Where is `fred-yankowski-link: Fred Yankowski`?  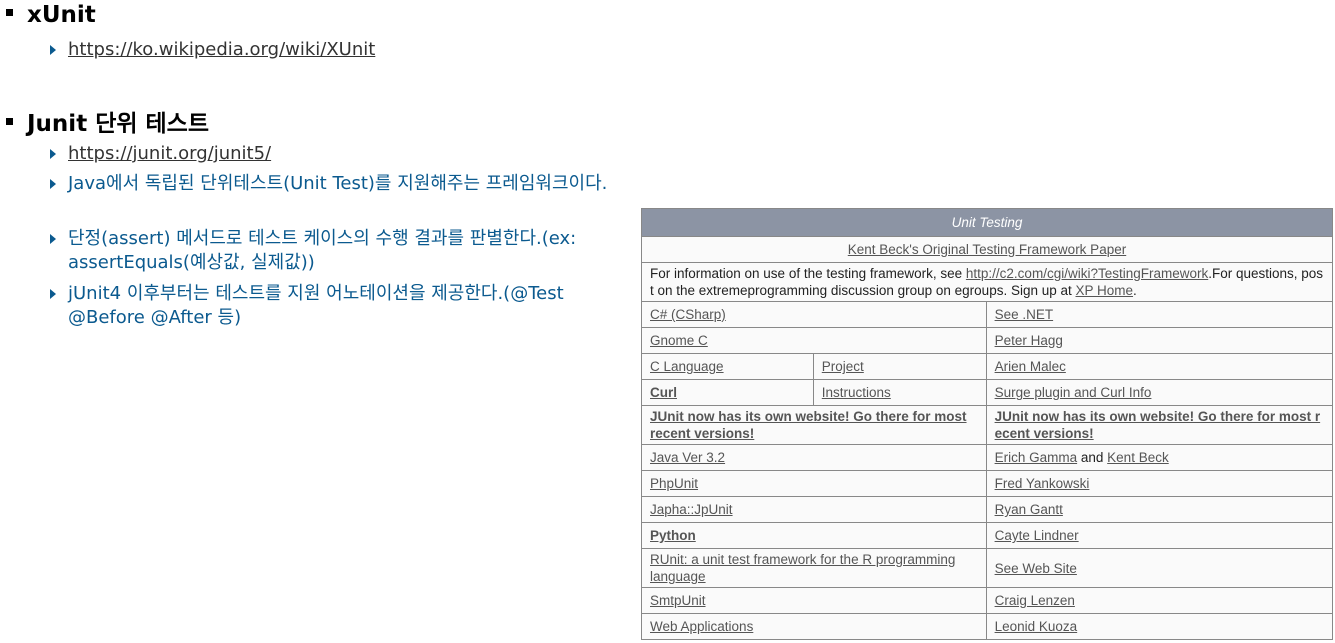
fred-yankowski-link: Fred Yankowski is located at coordinates (1042, 483).